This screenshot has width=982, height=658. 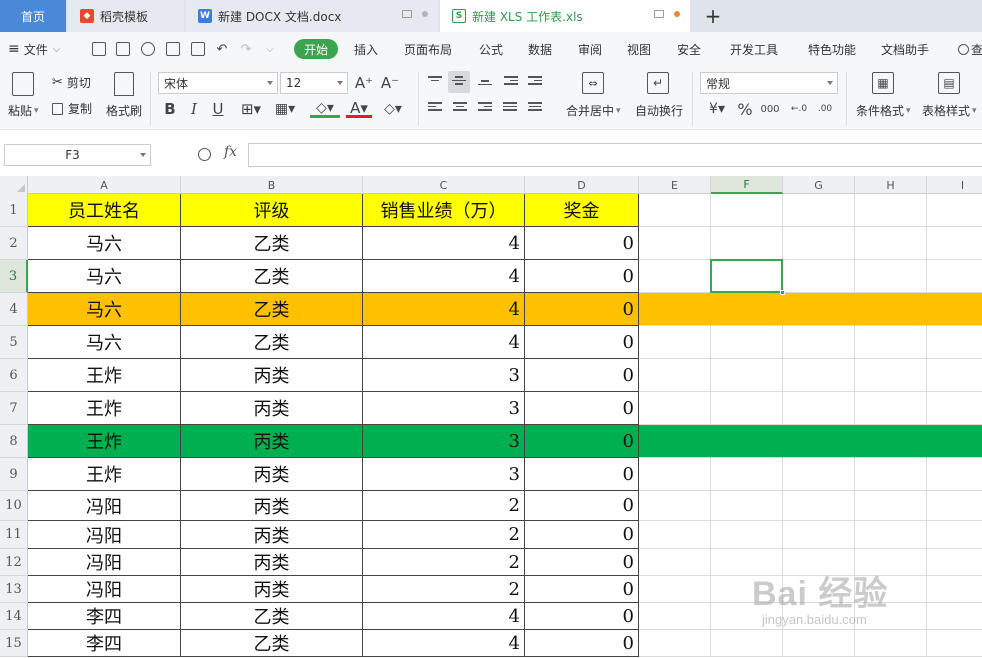 I want to click on font-color-icon: A▾, so click(x=359, y=108).